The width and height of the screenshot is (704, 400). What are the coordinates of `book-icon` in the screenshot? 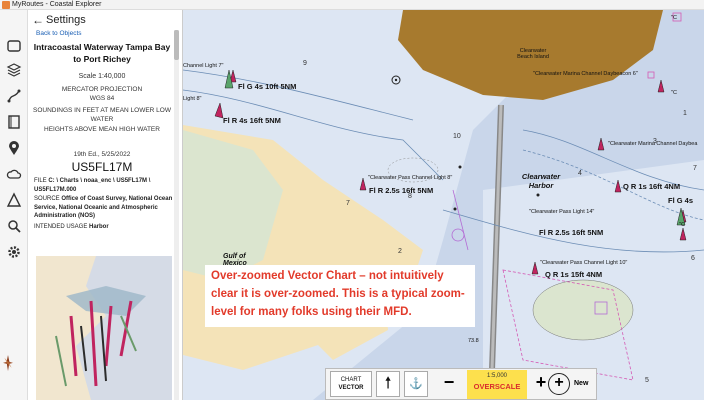 It's located at (14, 122).